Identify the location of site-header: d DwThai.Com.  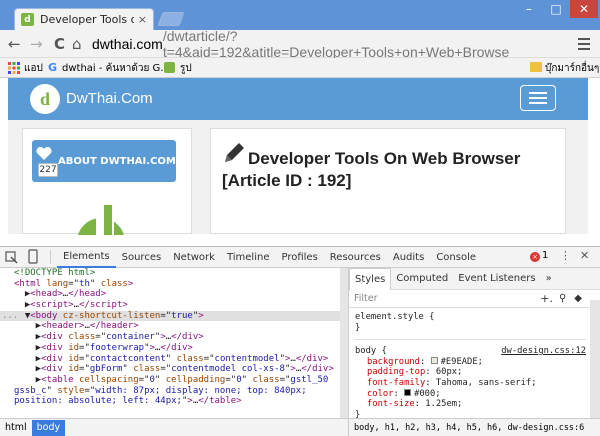
(298, 99).